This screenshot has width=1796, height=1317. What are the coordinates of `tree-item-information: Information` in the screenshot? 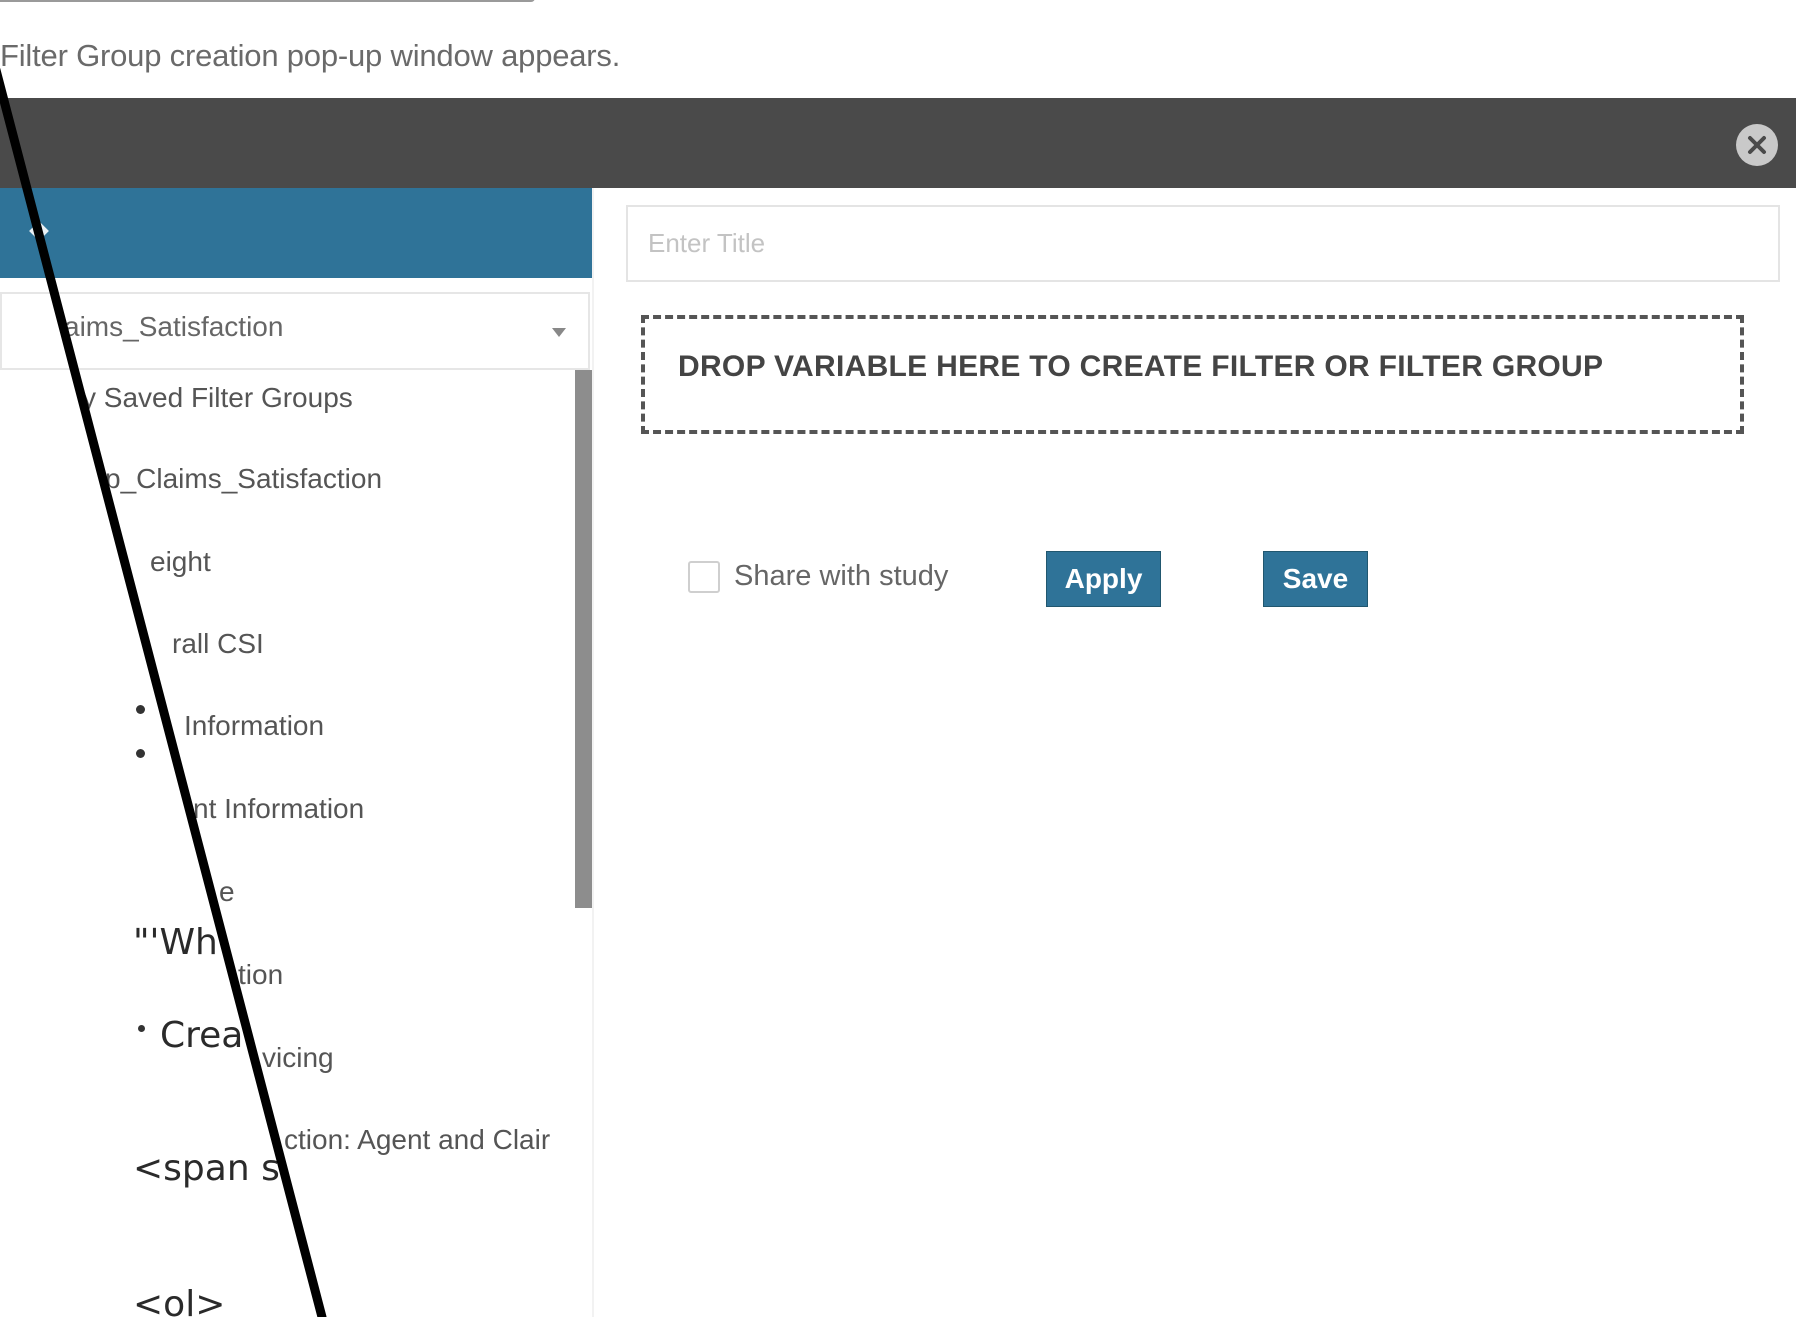 It's located at (254, 726).